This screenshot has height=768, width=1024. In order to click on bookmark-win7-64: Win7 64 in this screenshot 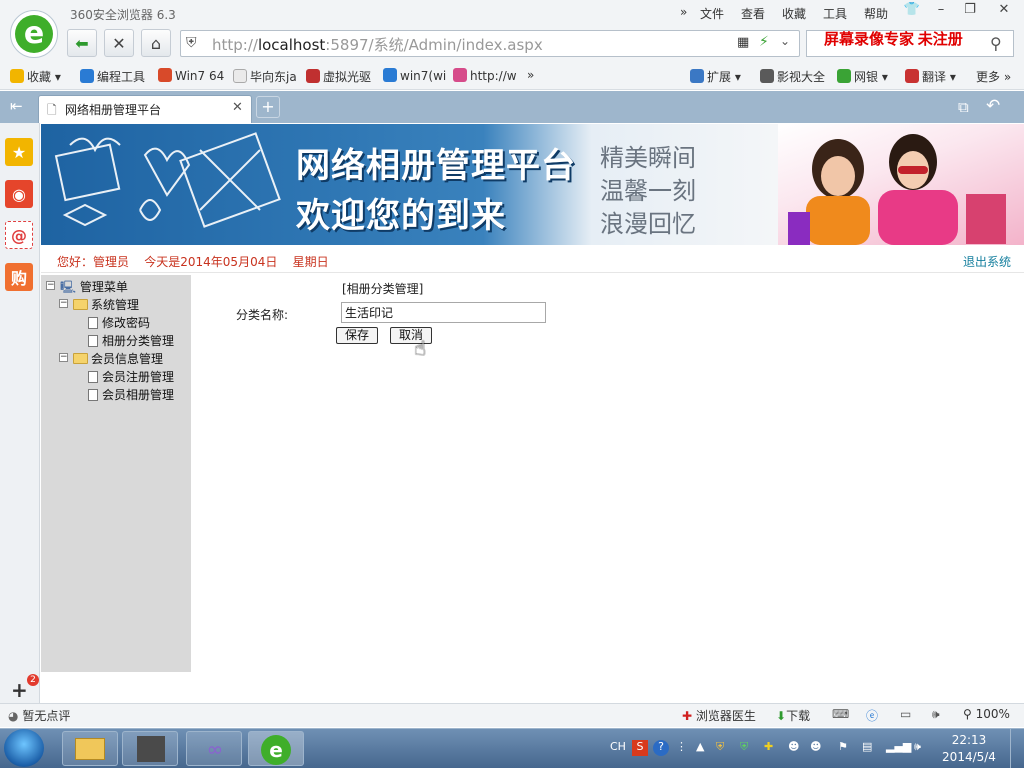, I will do `click(191, 75)`.